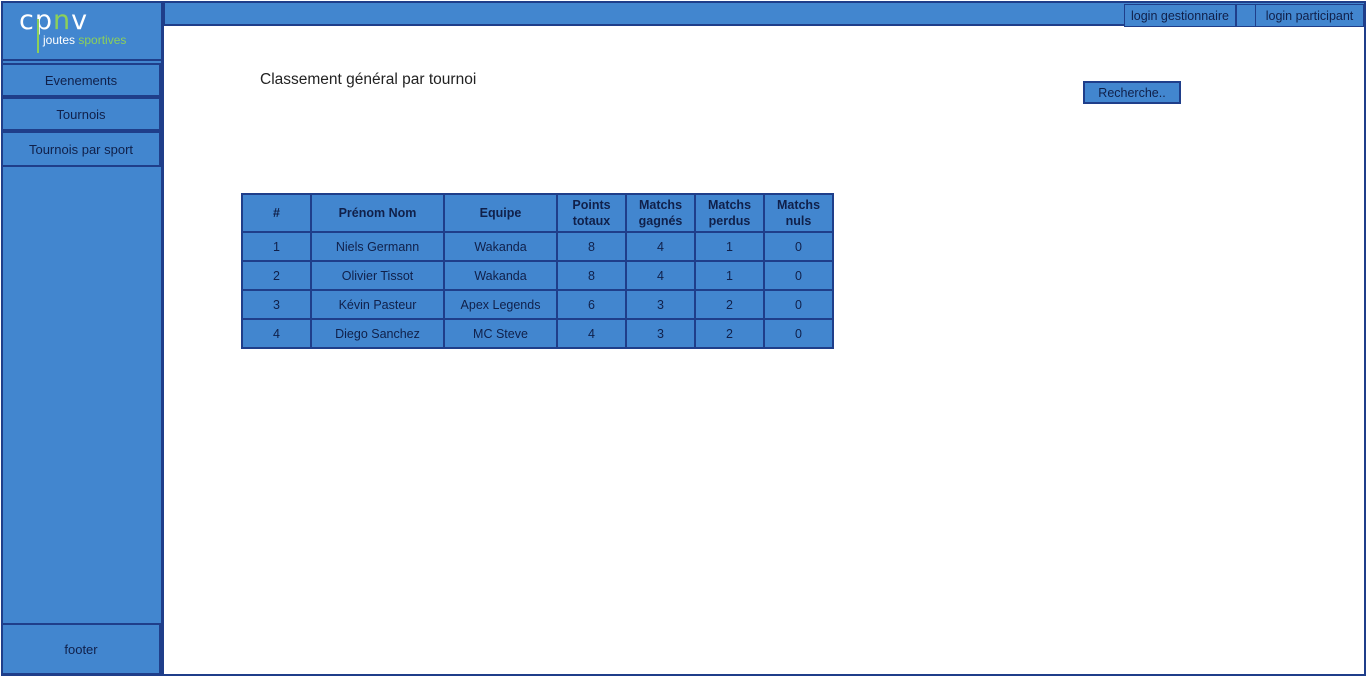 This screenshot has width=1367, height=677. Describe the element at coordinates (764, 14) in the screenshot. I see `top-bar: login gestionnaire login participant` at that location.